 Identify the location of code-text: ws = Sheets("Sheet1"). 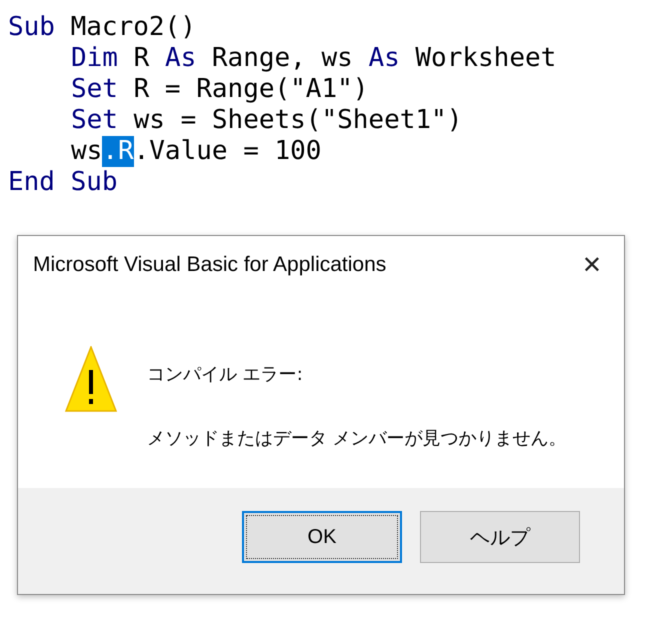
(297, 120).